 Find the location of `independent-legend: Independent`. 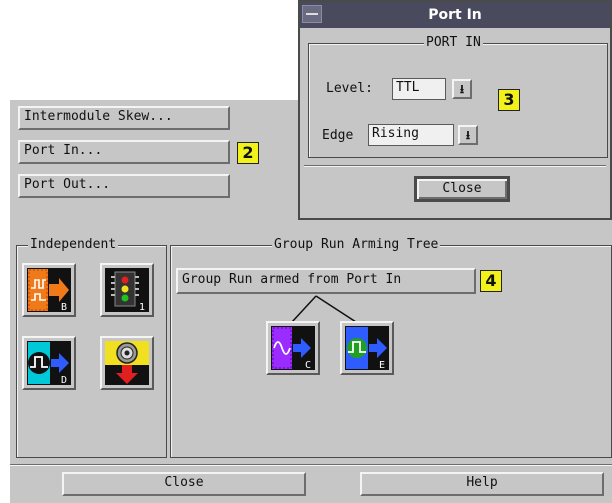

independent-legend: Independent is located at coordinates (73, 244).